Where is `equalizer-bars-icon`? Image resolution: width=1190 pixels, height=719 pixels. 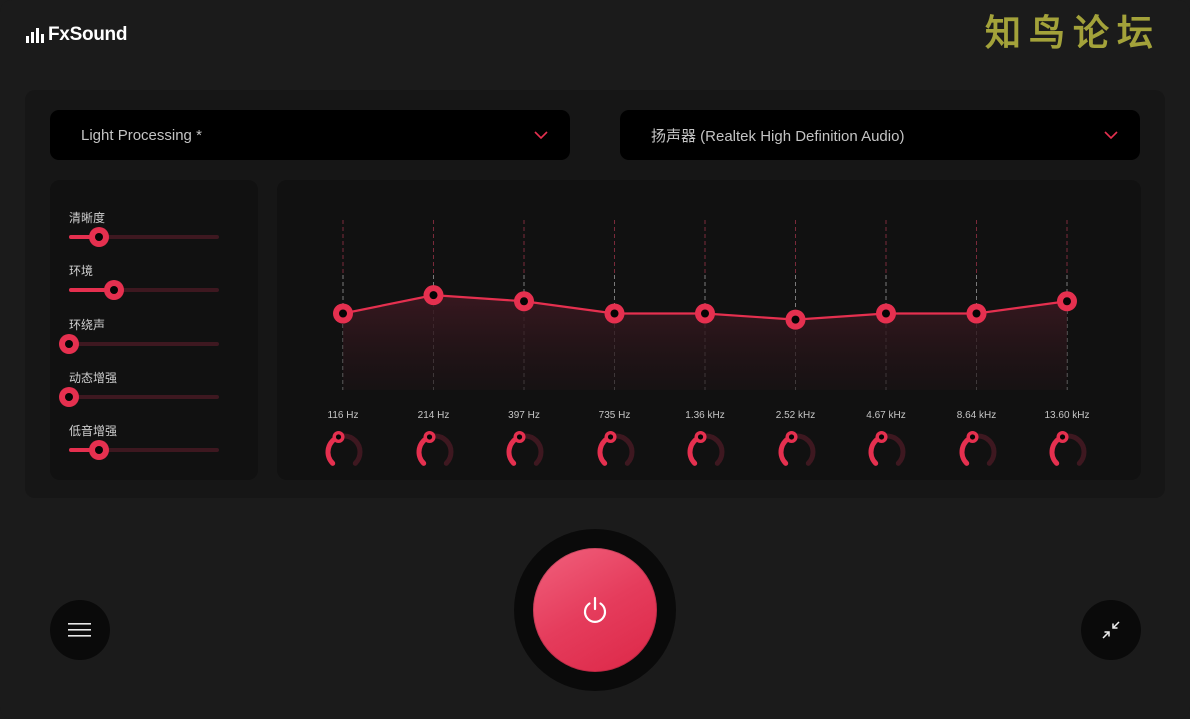 equalizer-bars-icon is located at coordinates (35, 35).